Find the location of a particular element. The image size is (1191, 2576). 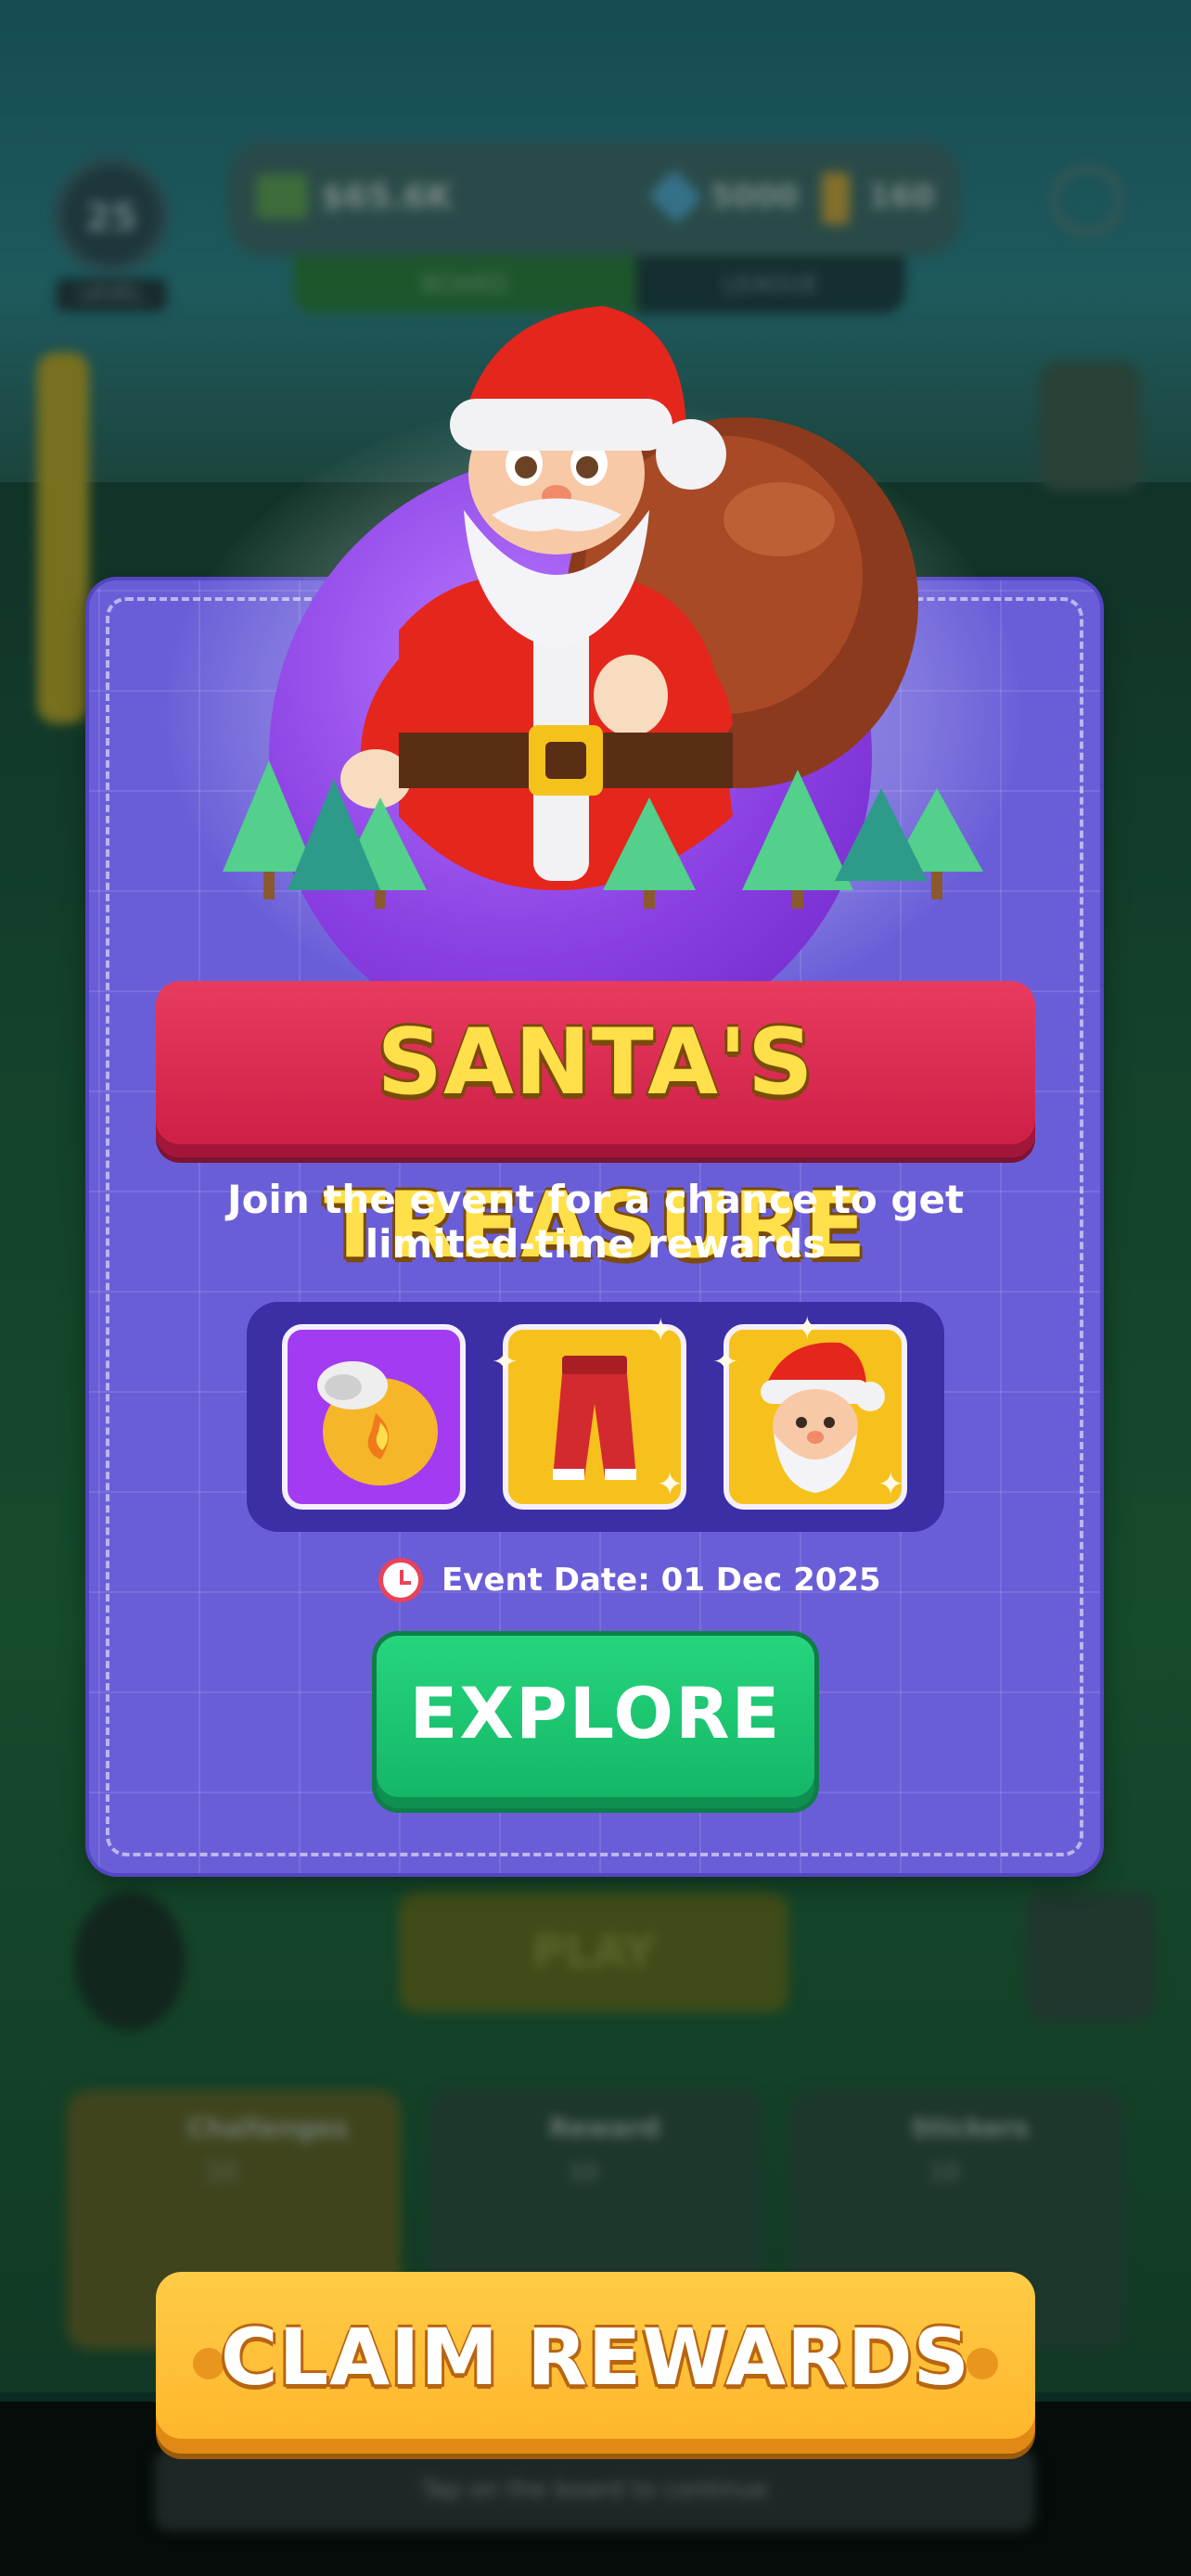

event-title: SANTA'S TREASURE is located at coordinates (595, 1144).